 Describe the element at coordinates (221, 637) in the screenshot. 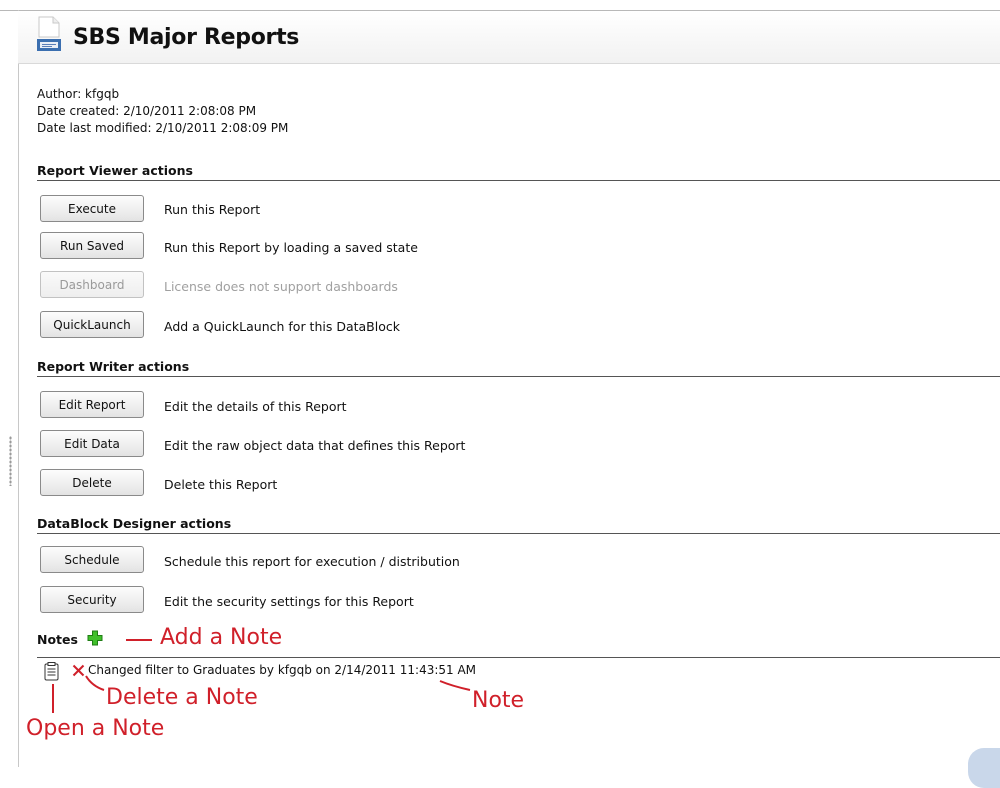

I see `annotation-add-note: Add a Note` at that location.